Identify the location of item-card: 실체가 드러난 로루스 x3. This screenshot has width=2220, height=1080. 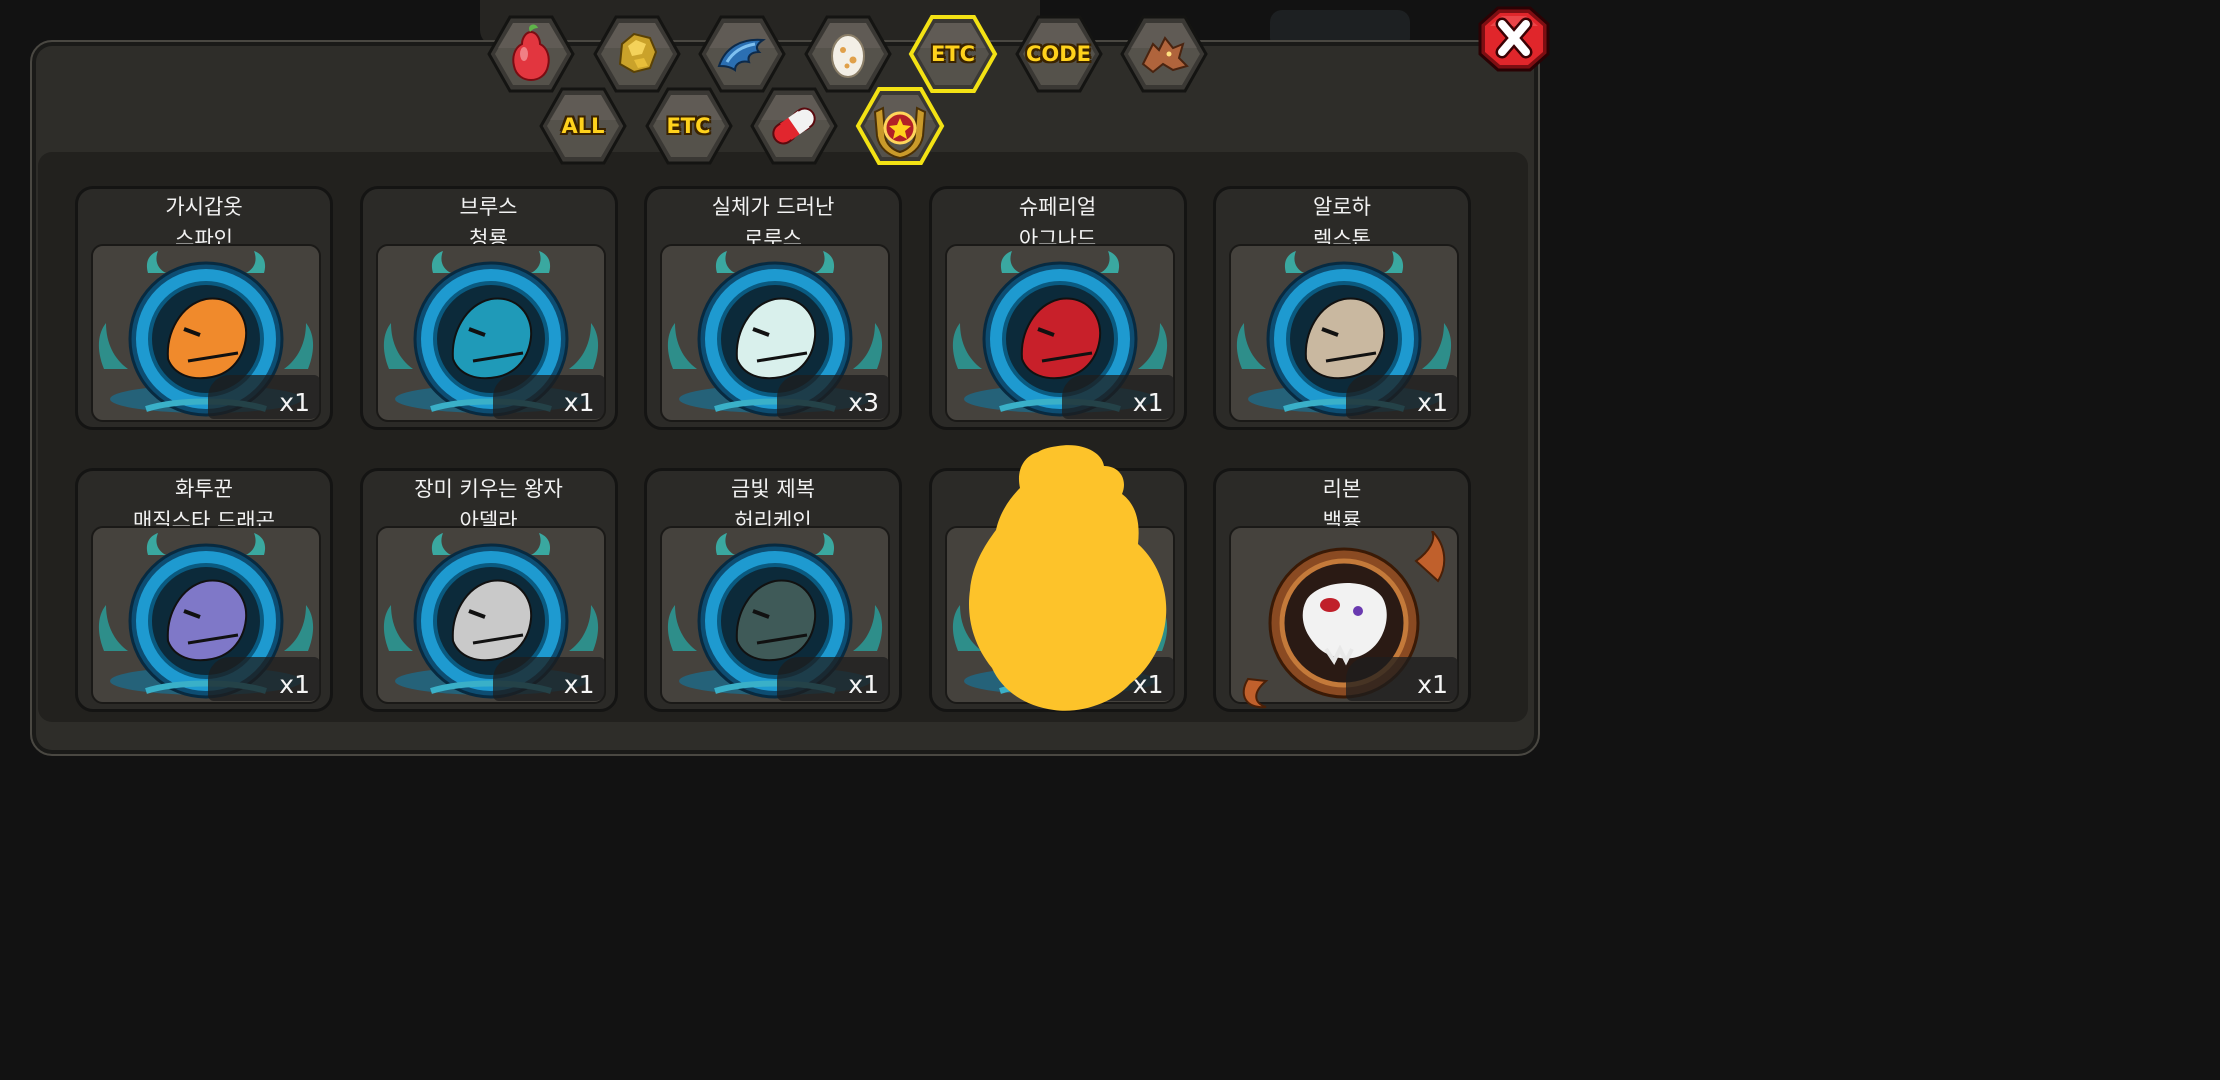
(773, 308).